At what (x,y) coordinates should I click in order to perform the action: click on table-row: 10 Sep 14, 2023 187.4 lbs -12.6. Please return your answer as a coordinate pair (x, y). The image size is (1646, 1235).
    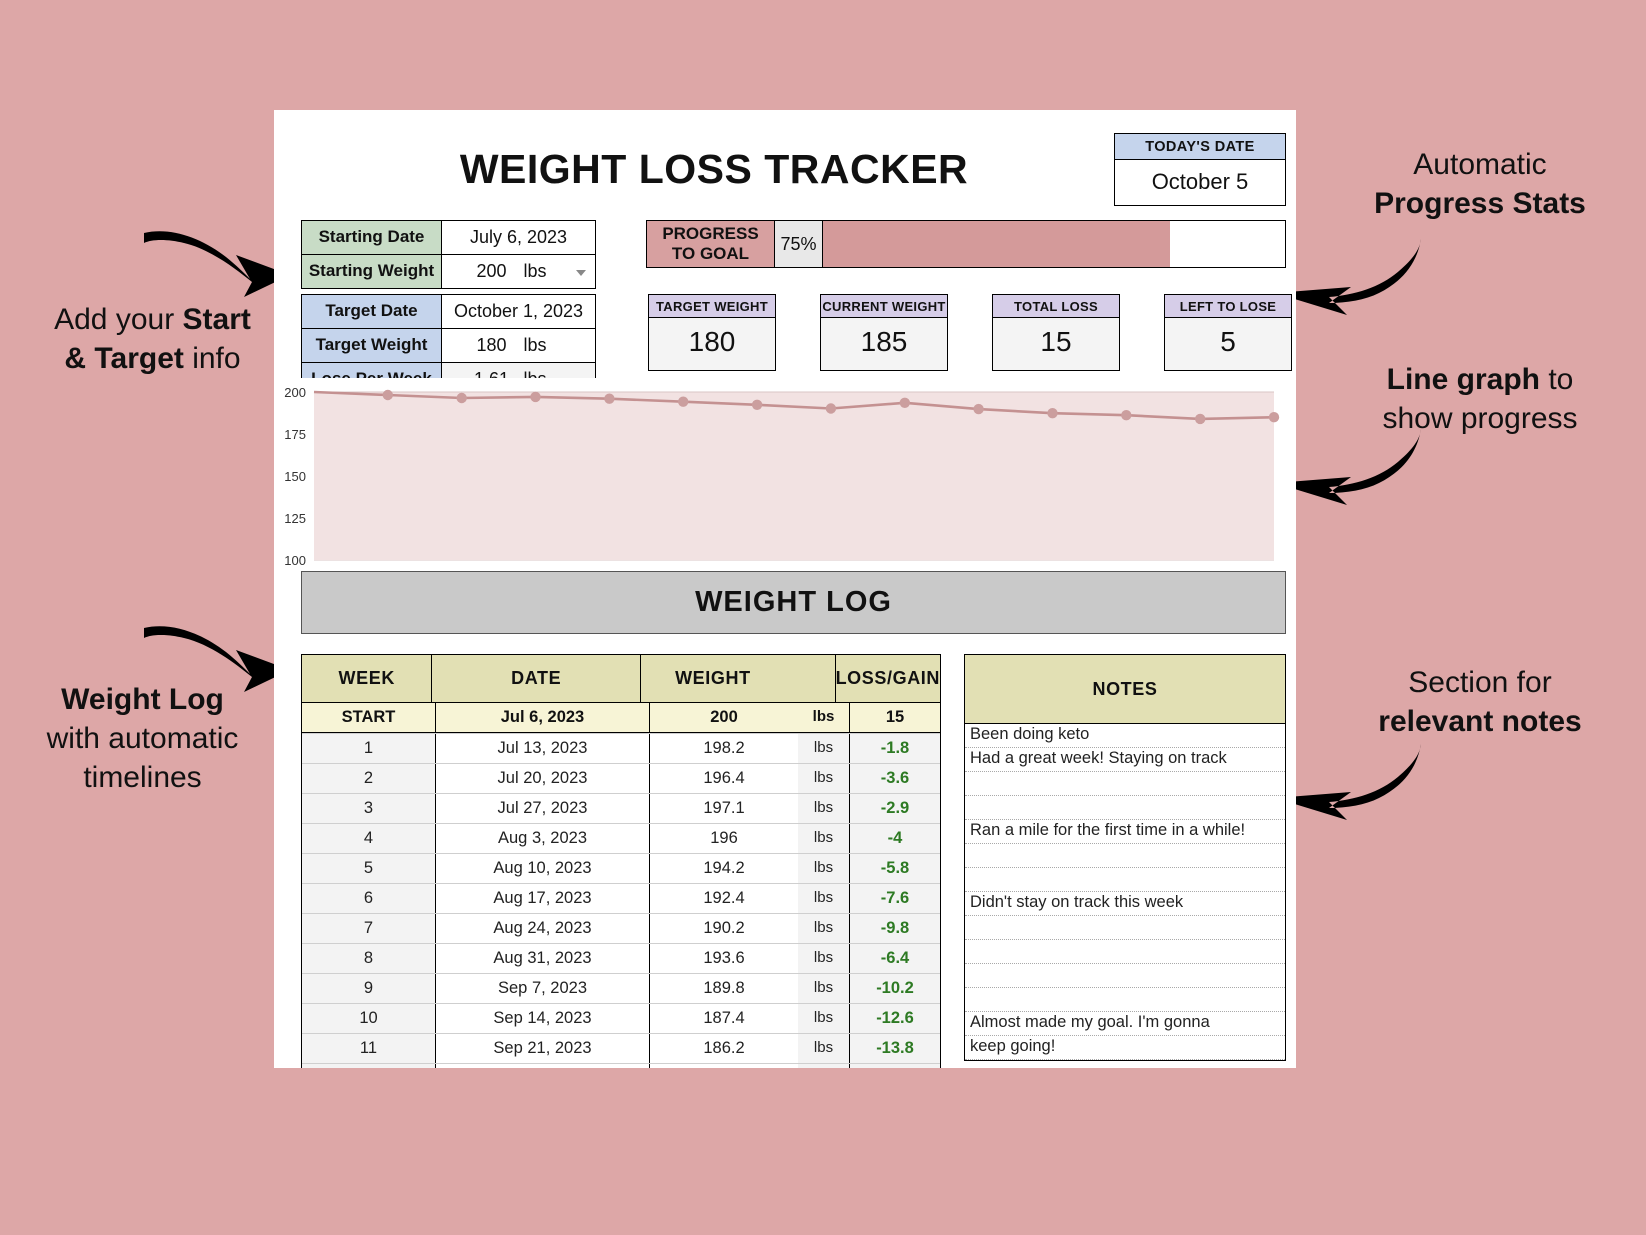
    Looking at the image, I should click on (621, 1019).